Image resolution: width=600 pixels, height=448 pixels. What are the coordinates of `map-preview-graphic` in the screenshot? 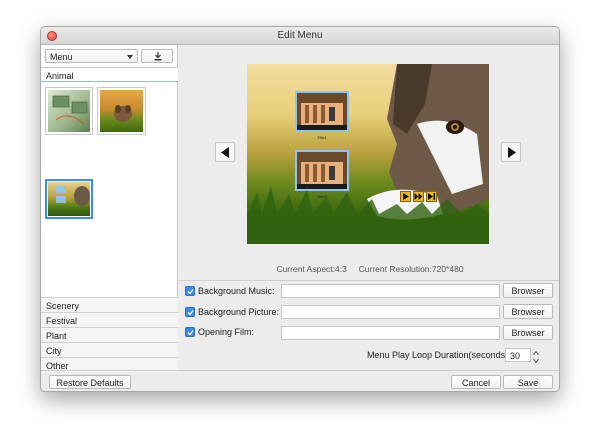 It's located at (70, 110).